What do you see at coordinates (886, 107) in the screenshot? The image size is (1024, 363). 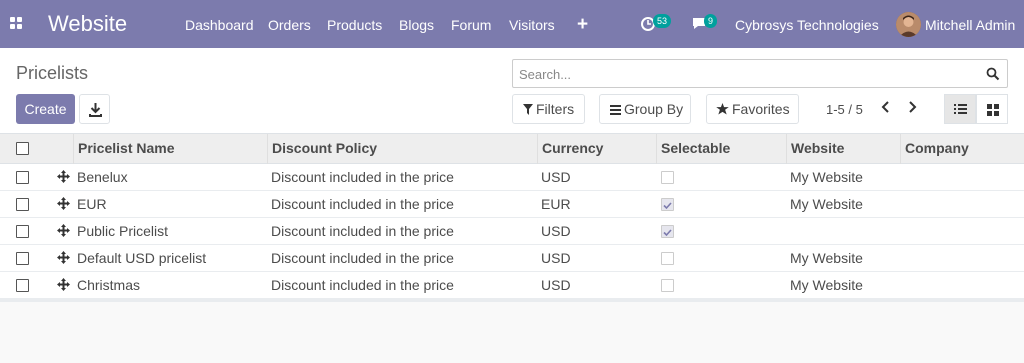 I see `chevron-left-icon` at bounding box center [886, 107].